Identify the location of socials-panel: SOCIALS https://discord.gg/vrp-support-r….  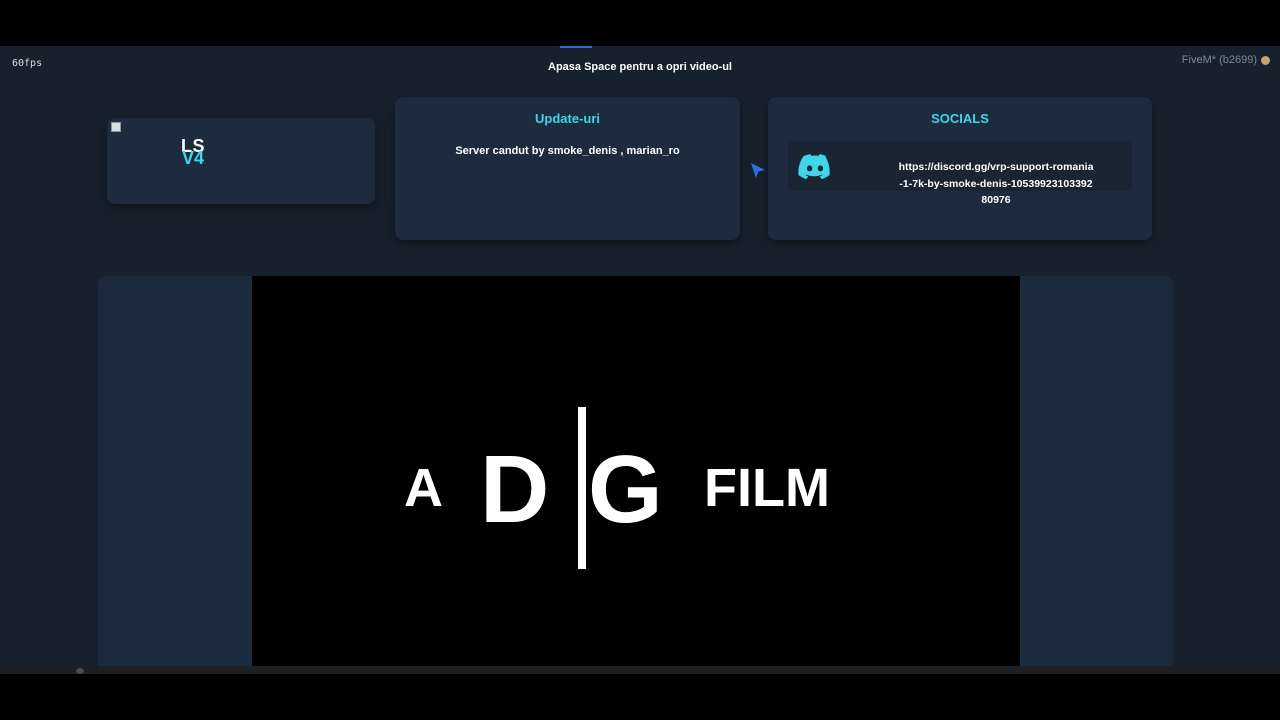
(960, 168).